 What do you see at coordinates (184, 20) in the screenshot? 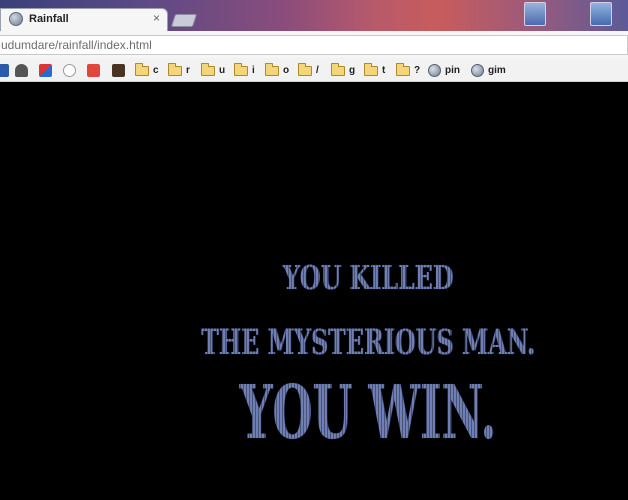
I see `new-tab-button` at bounding box center [184, 20].